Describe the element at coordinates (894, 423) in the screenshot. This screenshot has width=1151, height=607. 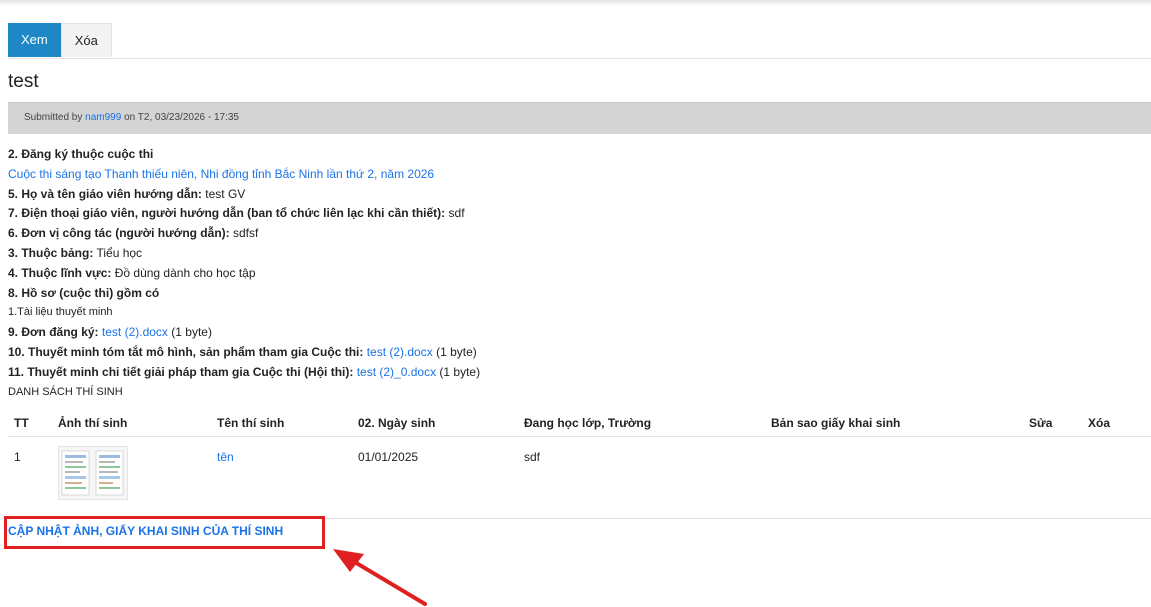
I see `col-header-birth-cert: Bản sao giấy khai sinh` at that location.